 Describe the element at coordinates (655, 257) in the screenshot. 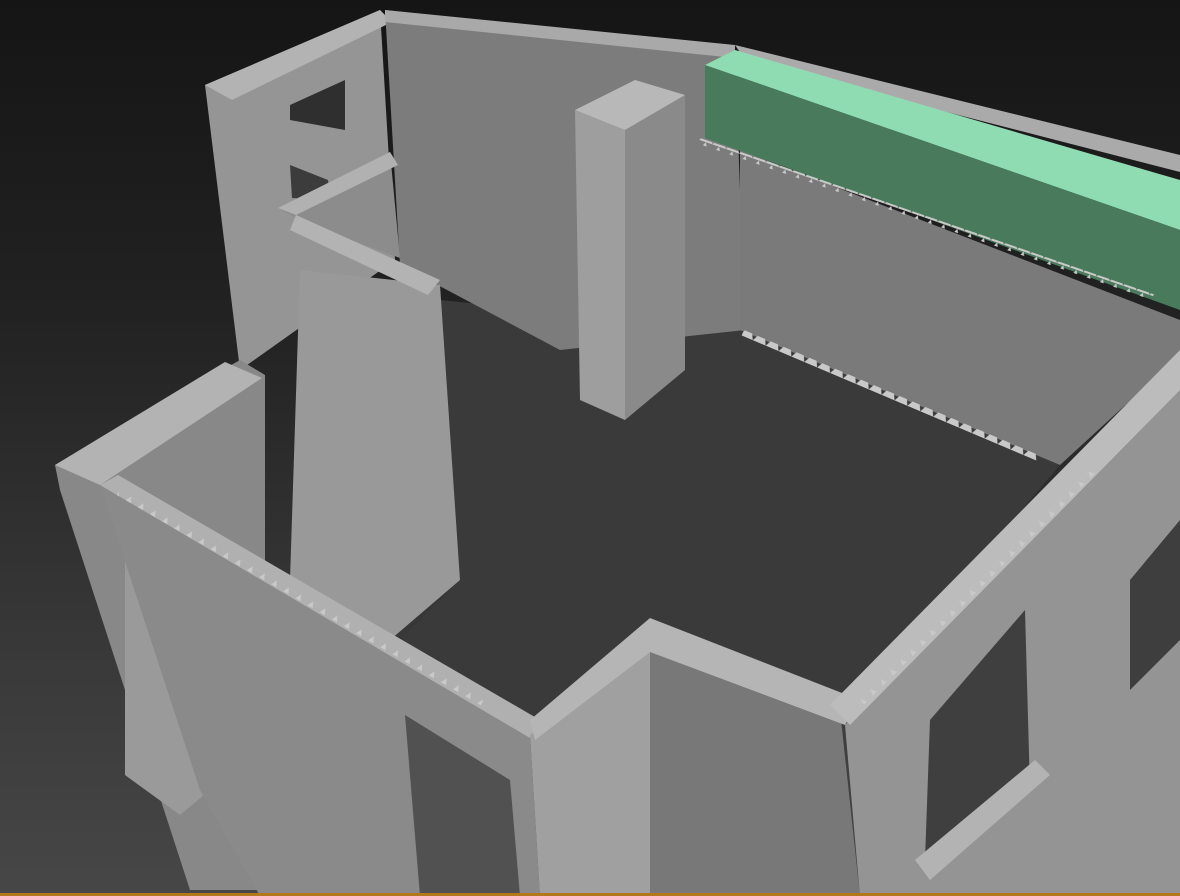

I see `pillar-side` at that location.